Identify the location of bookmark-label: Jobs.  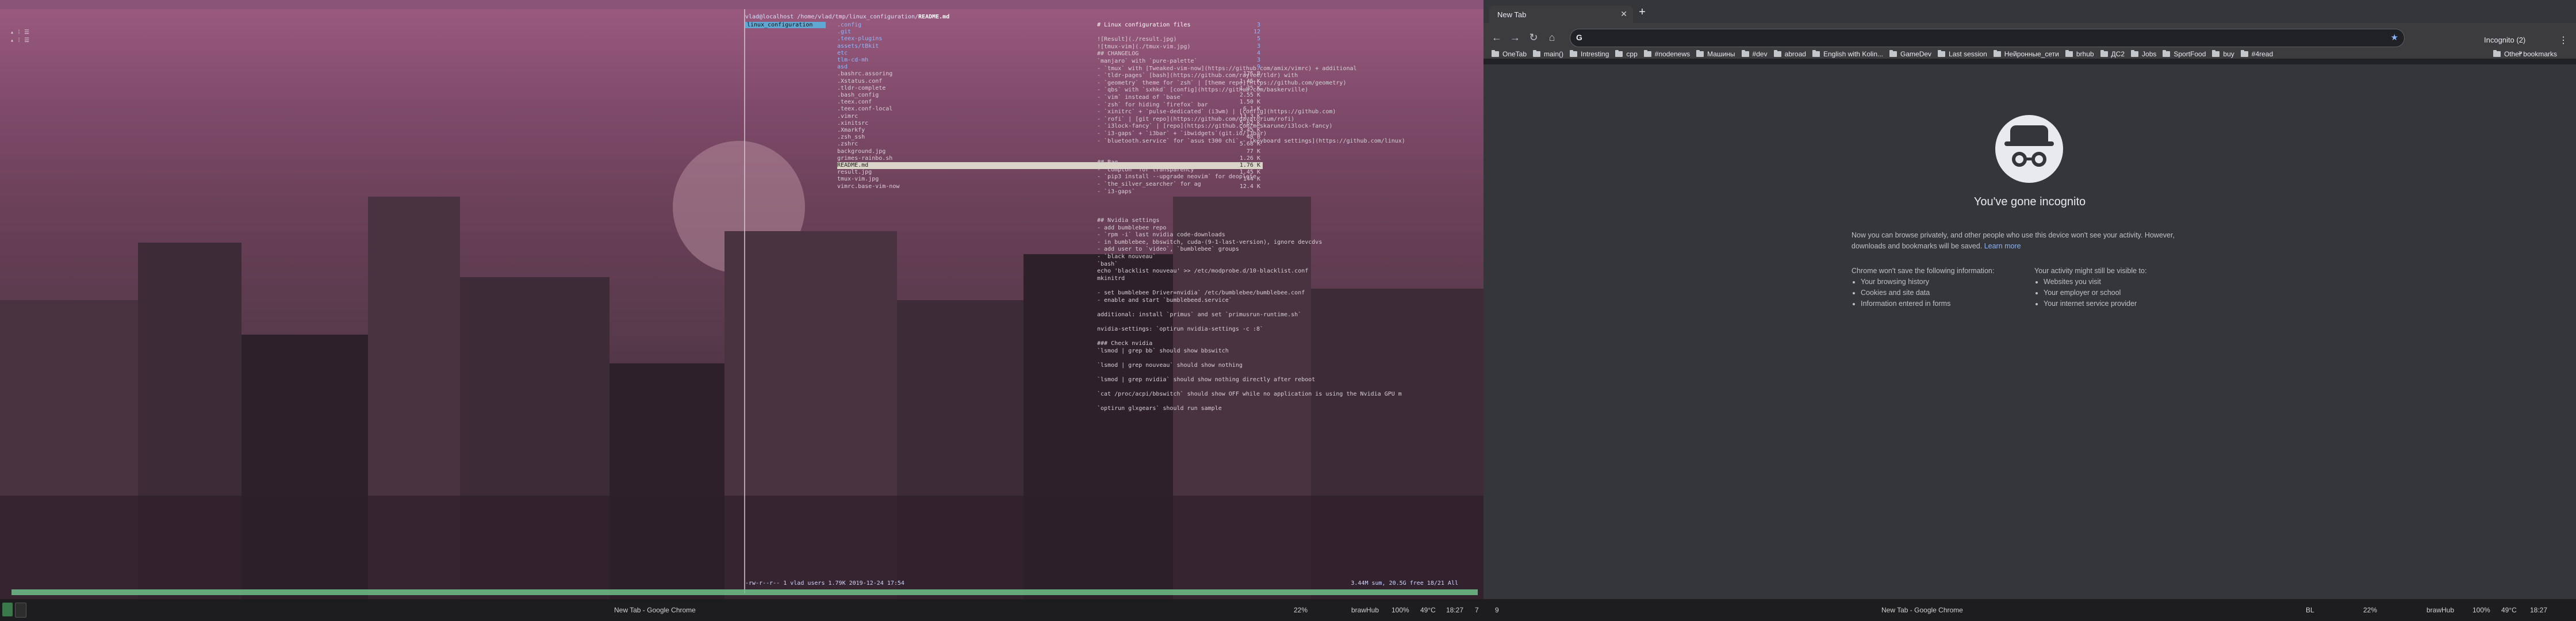
(2149, 54).